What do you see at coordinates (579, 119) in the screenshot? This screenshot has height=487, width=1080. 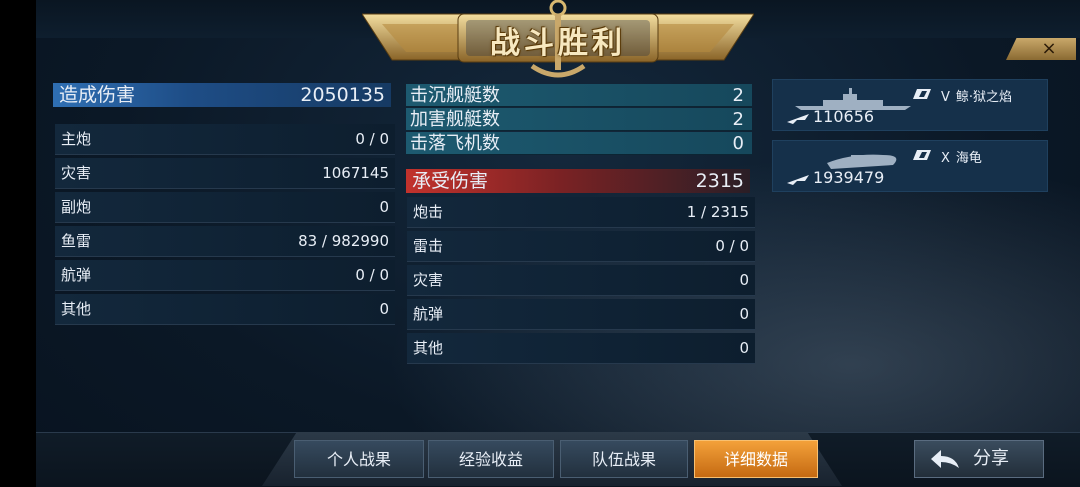 I see `kill-stat-row: 加害舰艇数 2` at bounding box center [579, 119].